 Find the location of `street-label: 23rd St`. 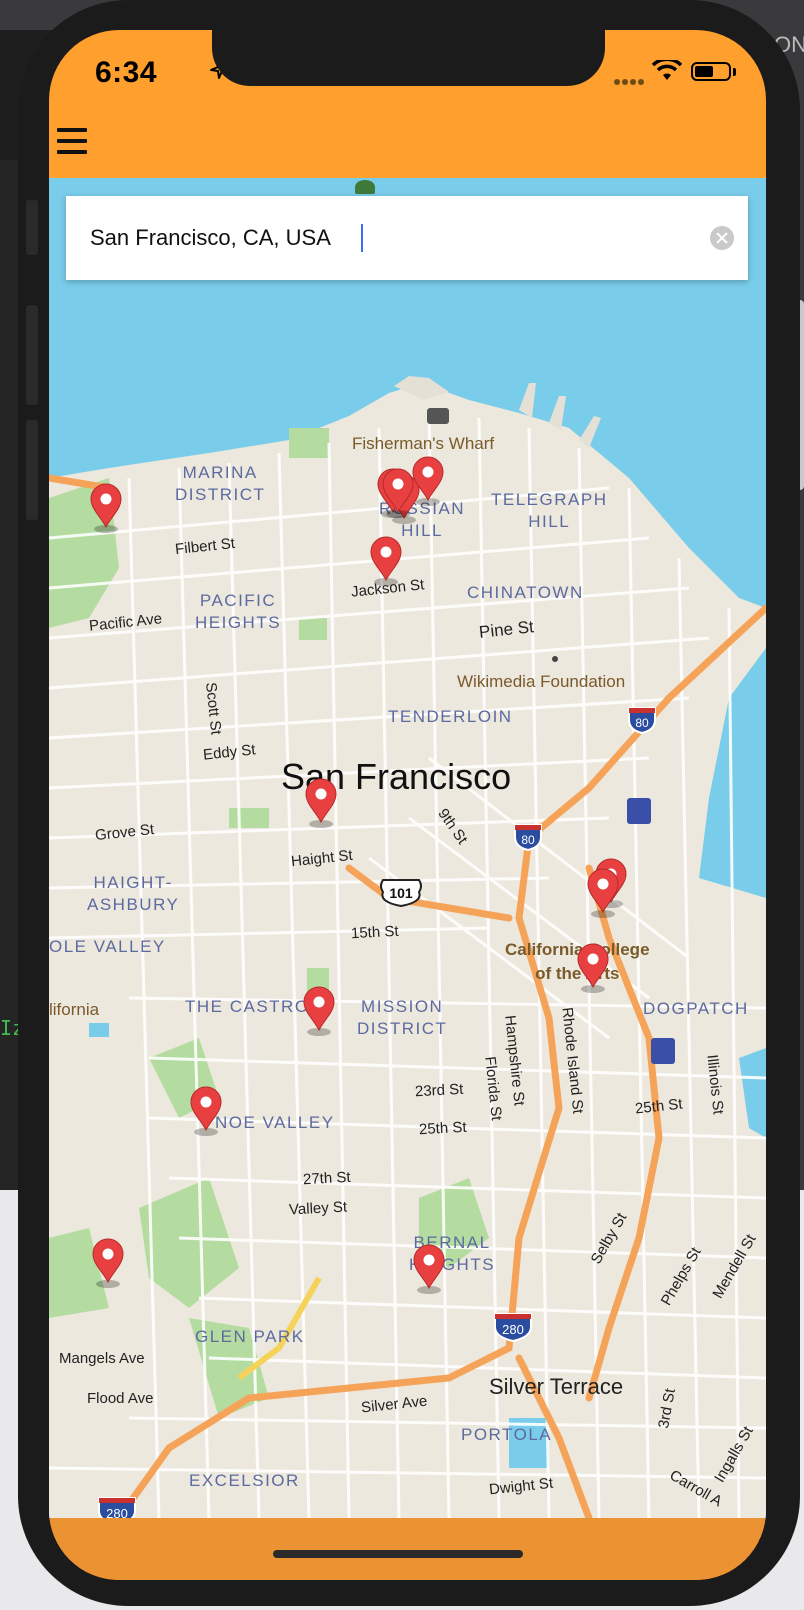

street-label: 23rd St is located at coordinates (439, 1090).